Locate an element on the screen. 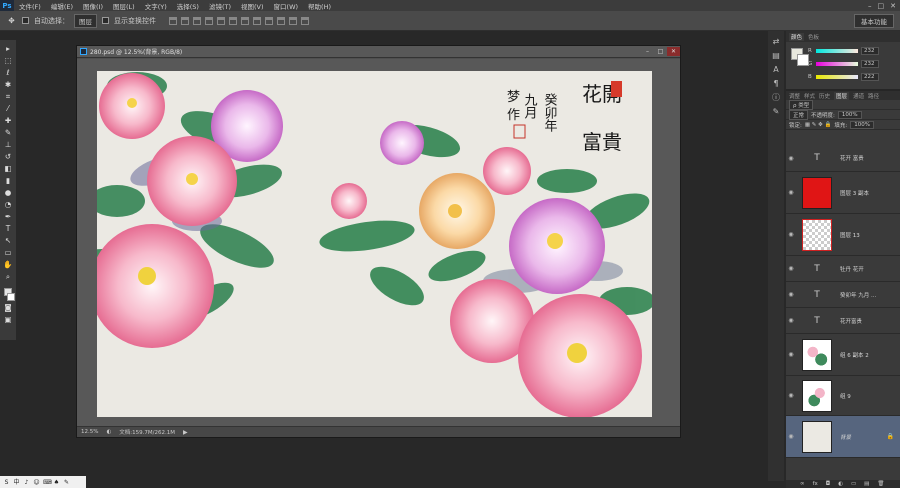  menu-view: 视图(V) is located at coordinates (252, 6).